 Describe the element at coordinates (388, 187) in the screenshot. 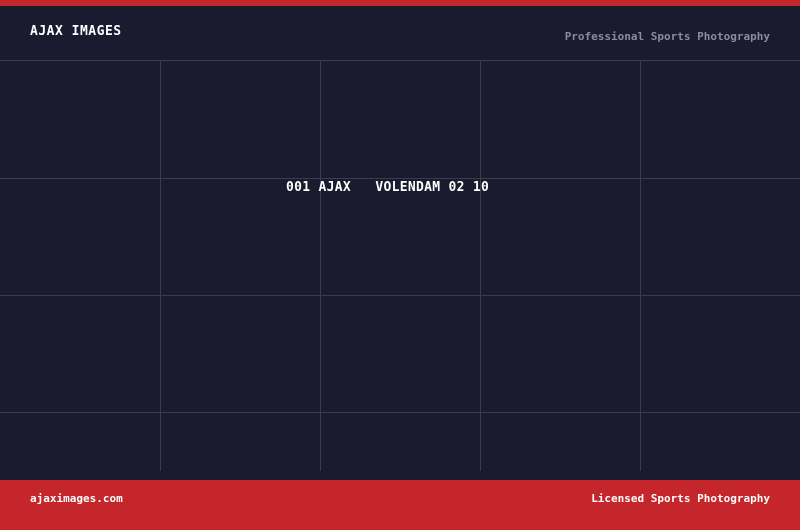

I see `image-caption: 001 AJAX VOLENDAM 02 10` at that location.